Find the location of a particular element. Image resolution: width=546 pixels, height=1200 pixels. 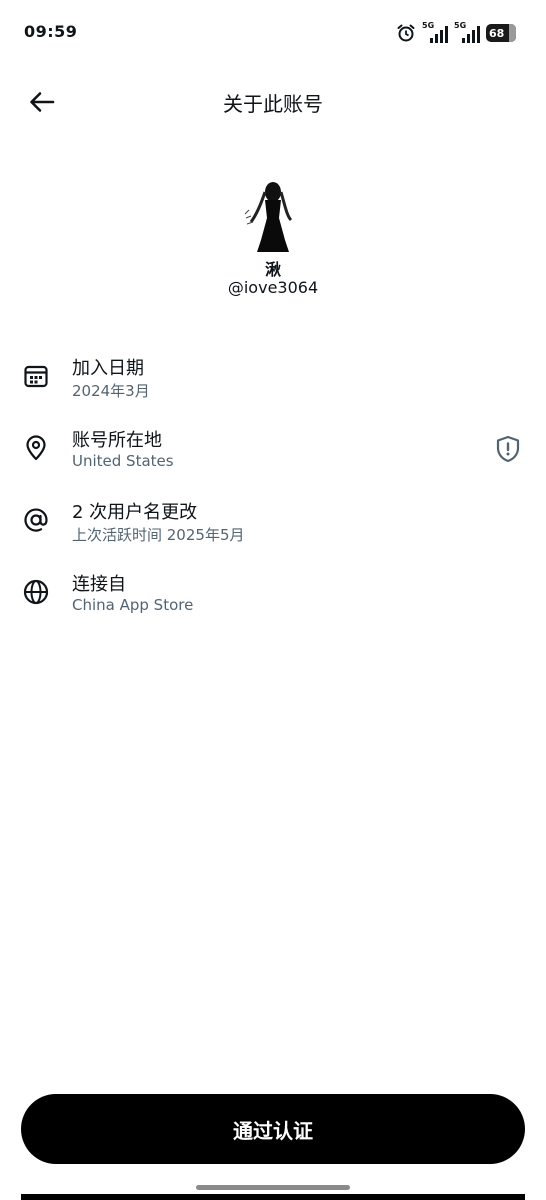

row-subtitle: China App Store is located at coordinates (133, 605).